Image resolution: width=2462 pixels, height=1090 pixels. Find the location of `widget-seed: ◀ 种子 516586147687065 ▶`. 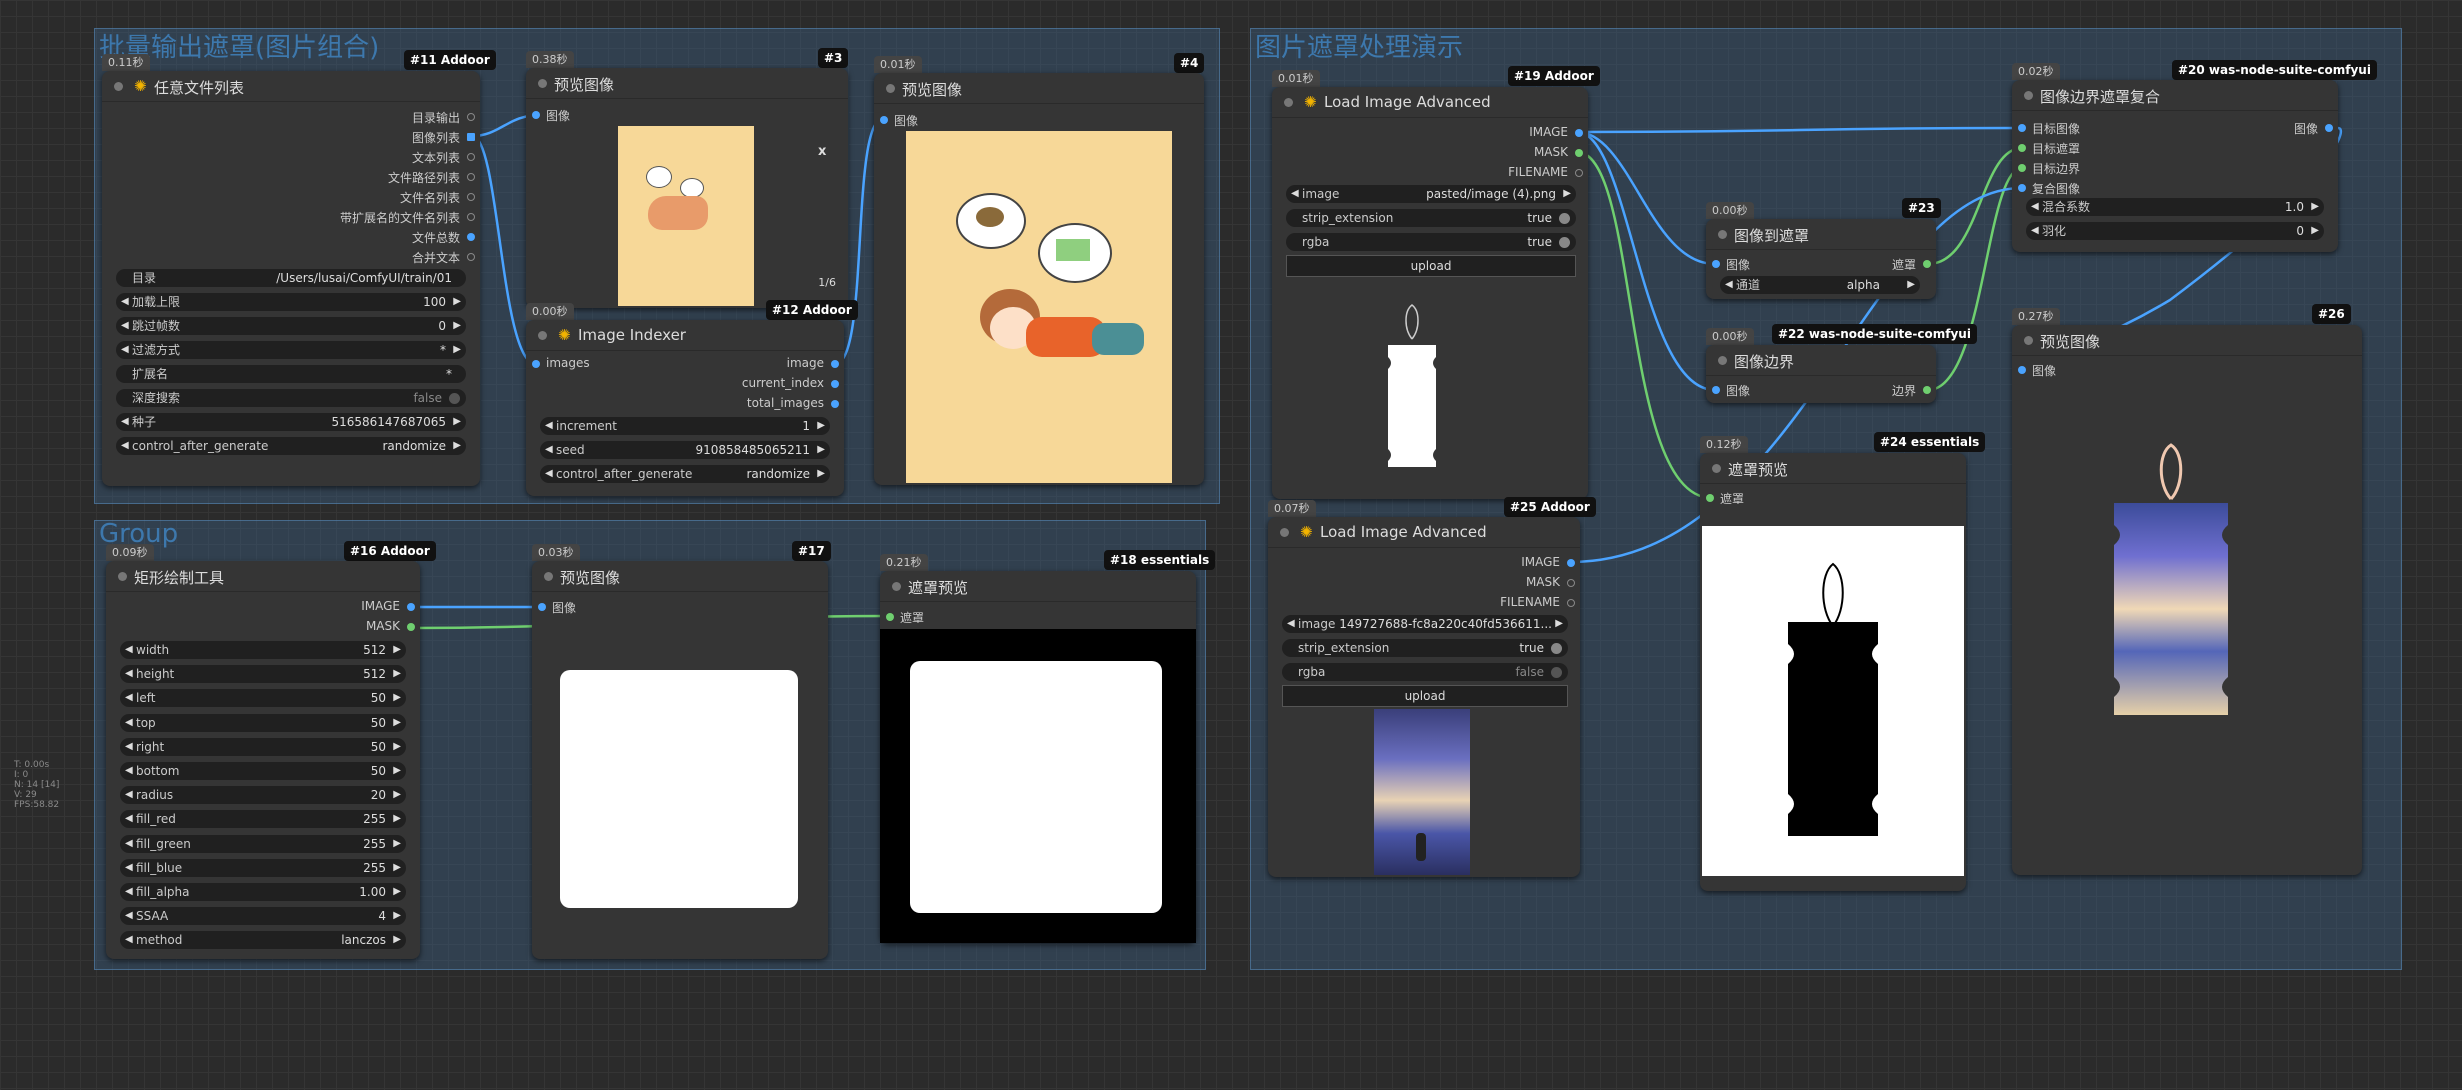

widget-seed: ◀ 种子 516586147687065 ▶ is located at coordinates (291, 422).